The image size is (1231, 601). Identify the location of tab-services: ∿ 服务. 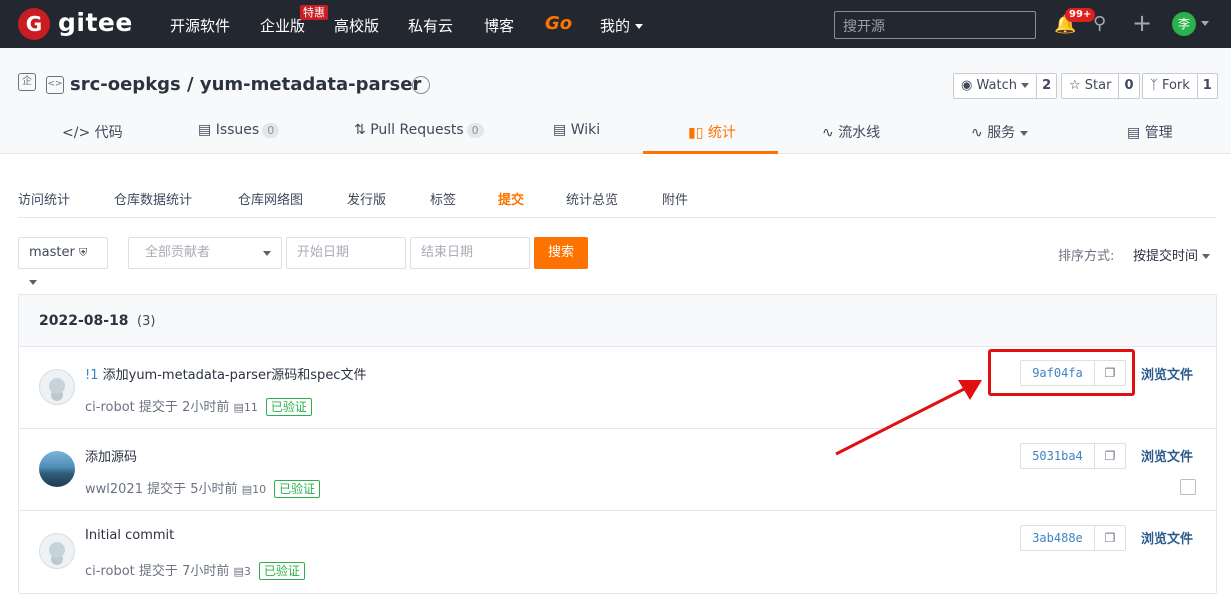
(999, 132).